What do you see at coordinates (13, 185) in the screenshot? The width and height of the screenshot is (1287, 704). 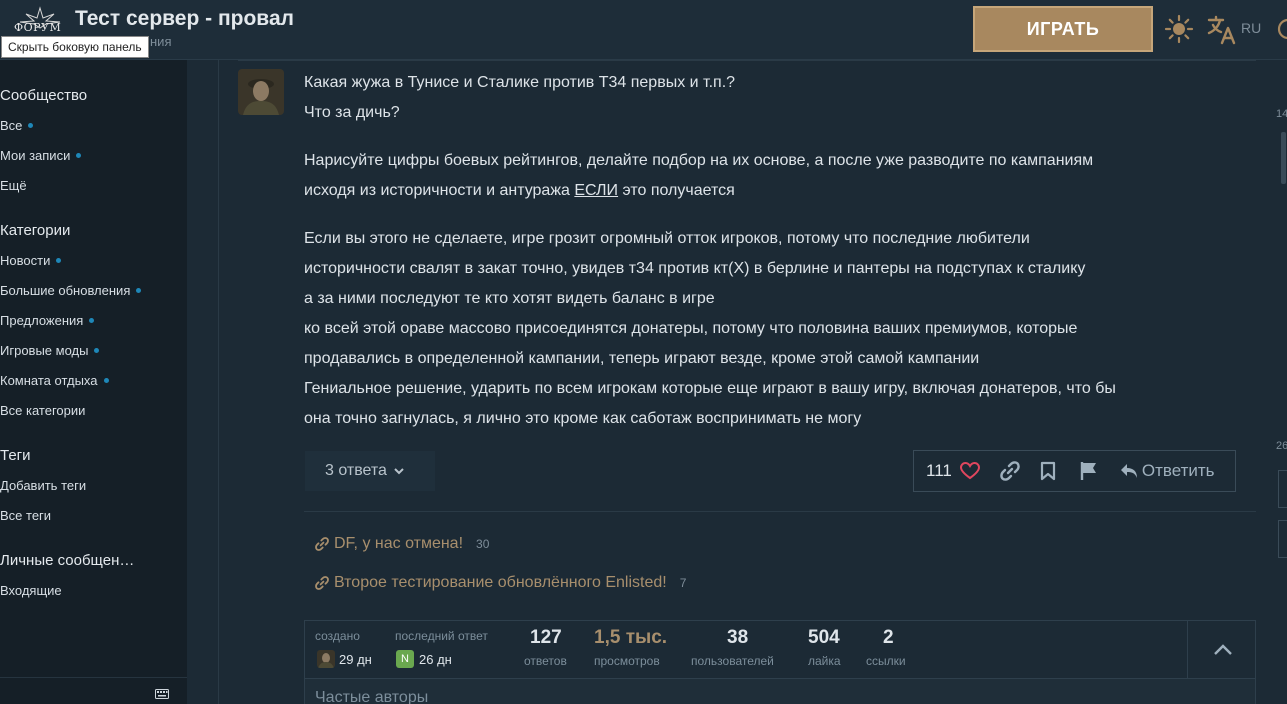 I see `sidebar-item-more: Ещё` at bounding box center [13, 185].